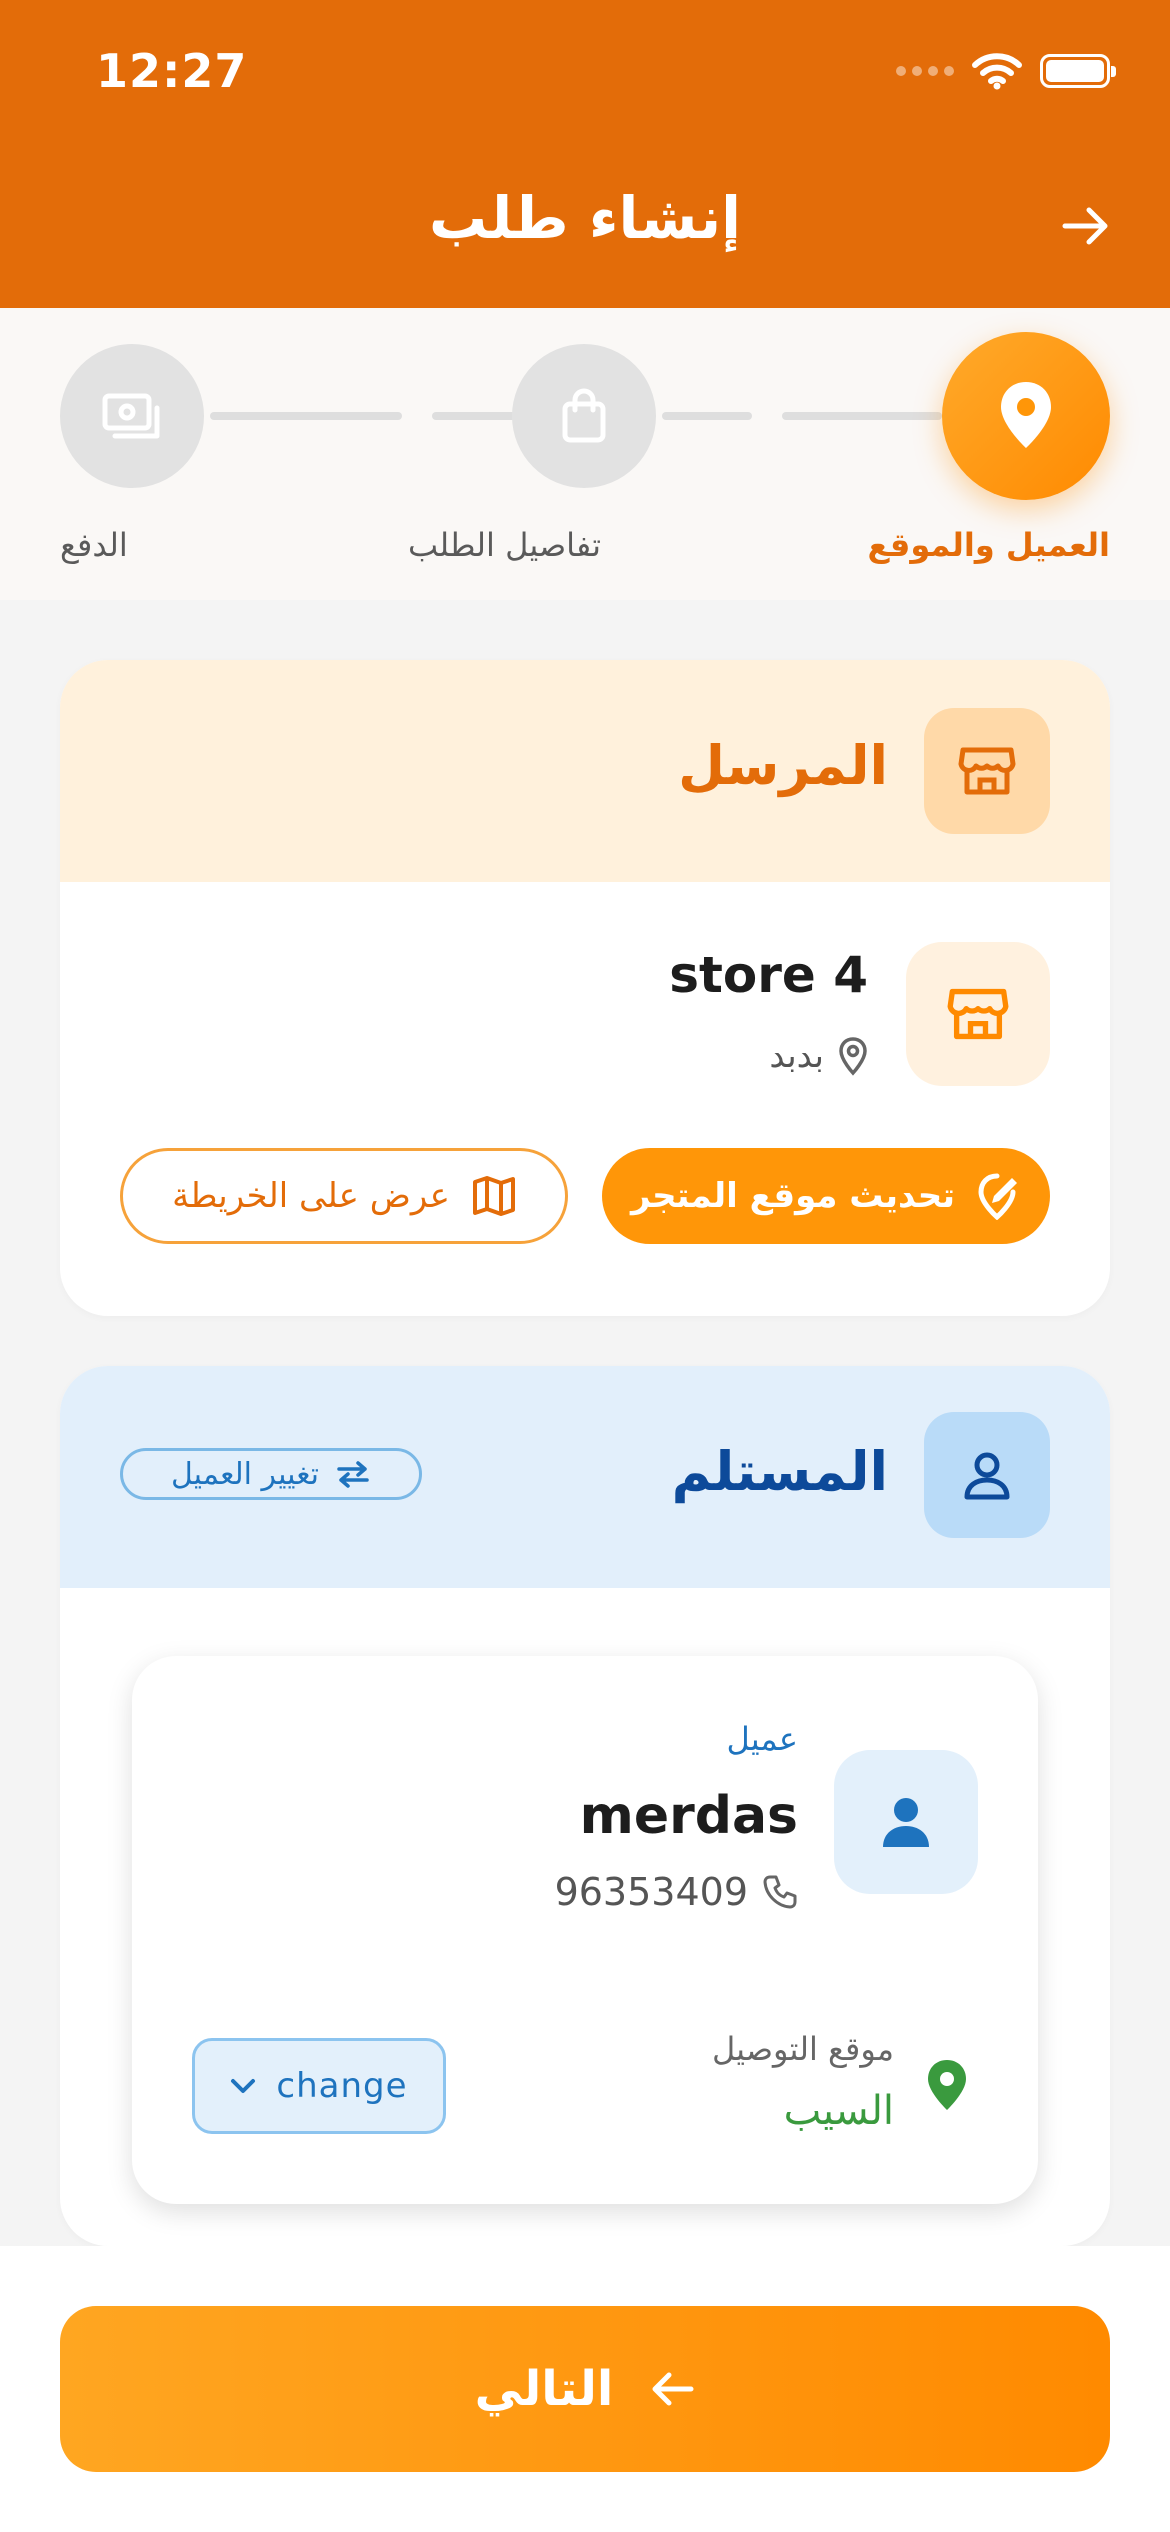 This screenshot has height=2532, width=1170. Describe the element at coordinates (853, 1056) in the screenshot. I see `map-pin-outline-icon` at that location.